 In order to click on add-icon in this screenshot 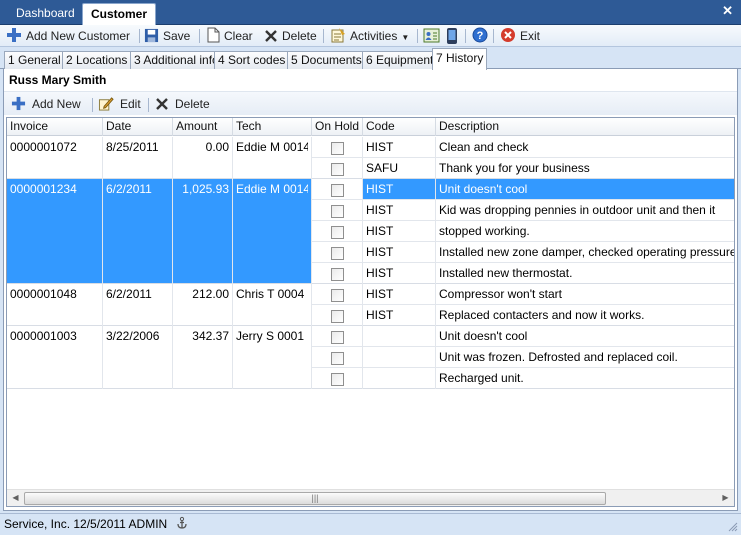, I will do `click(14, 35)`.